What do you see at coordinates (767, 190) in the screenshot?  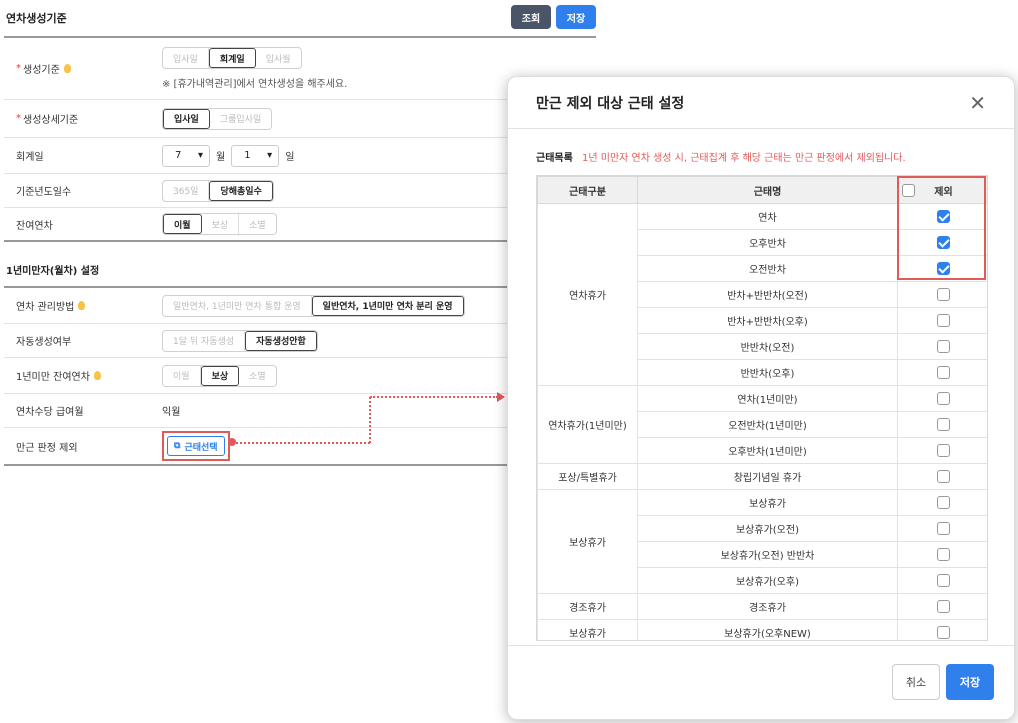 I see `col-header-name: 근태명` at bounding box center [767, 190].